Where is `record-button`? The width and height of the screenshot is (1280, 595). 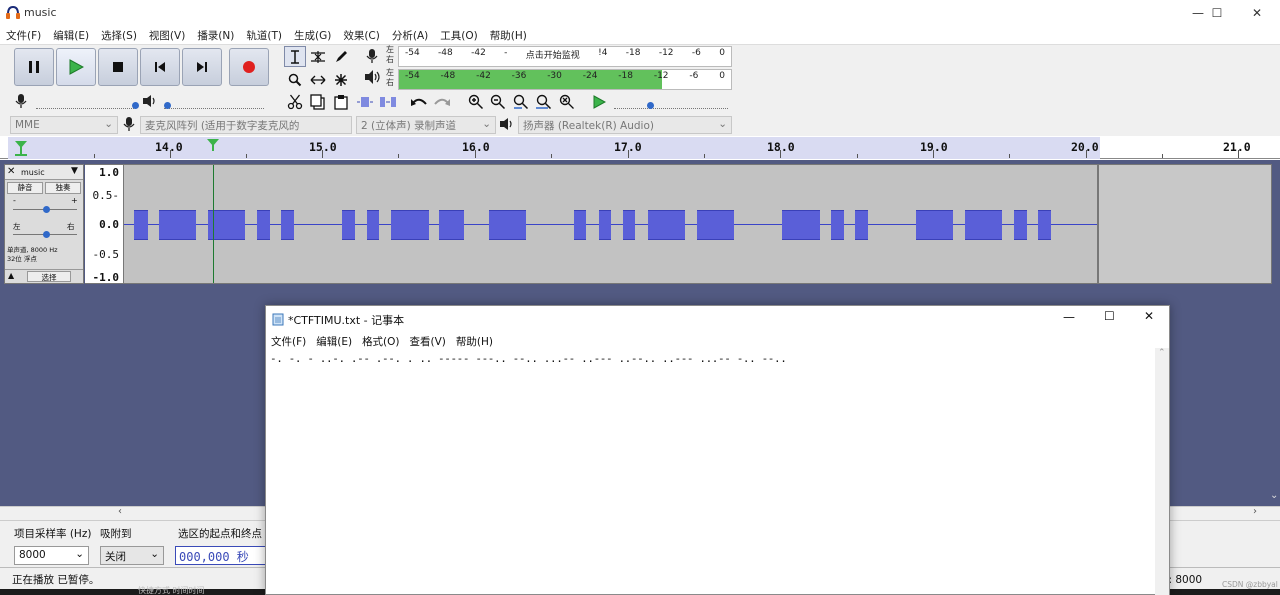 record-button is located at coordinates (249, 67).